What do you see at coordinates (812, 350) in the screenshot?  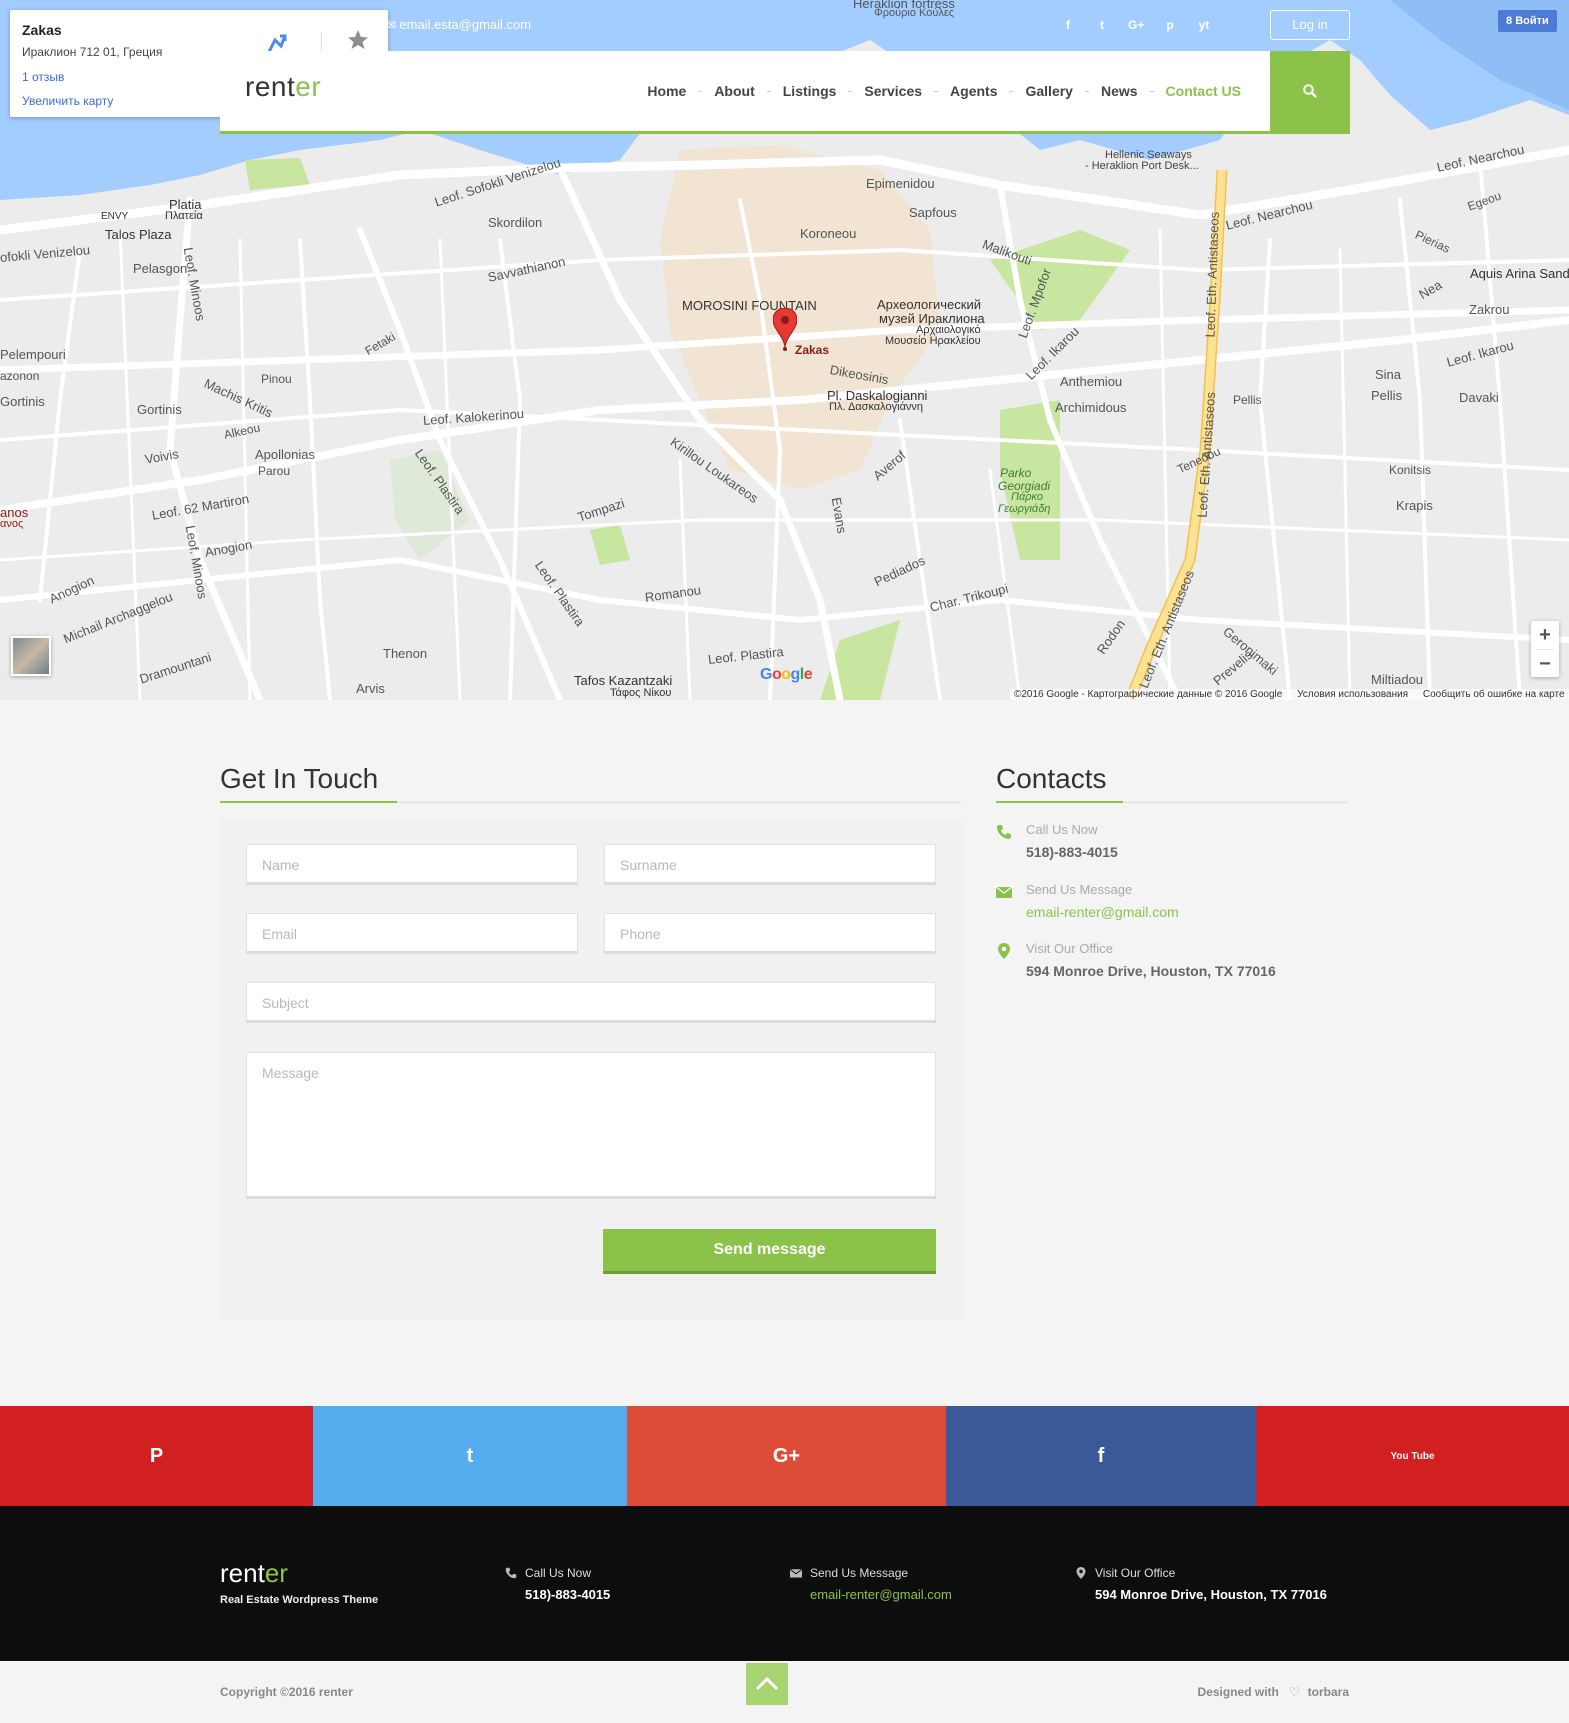 I see `map-marker-label: Zakas` at bounding box center [812, 350].